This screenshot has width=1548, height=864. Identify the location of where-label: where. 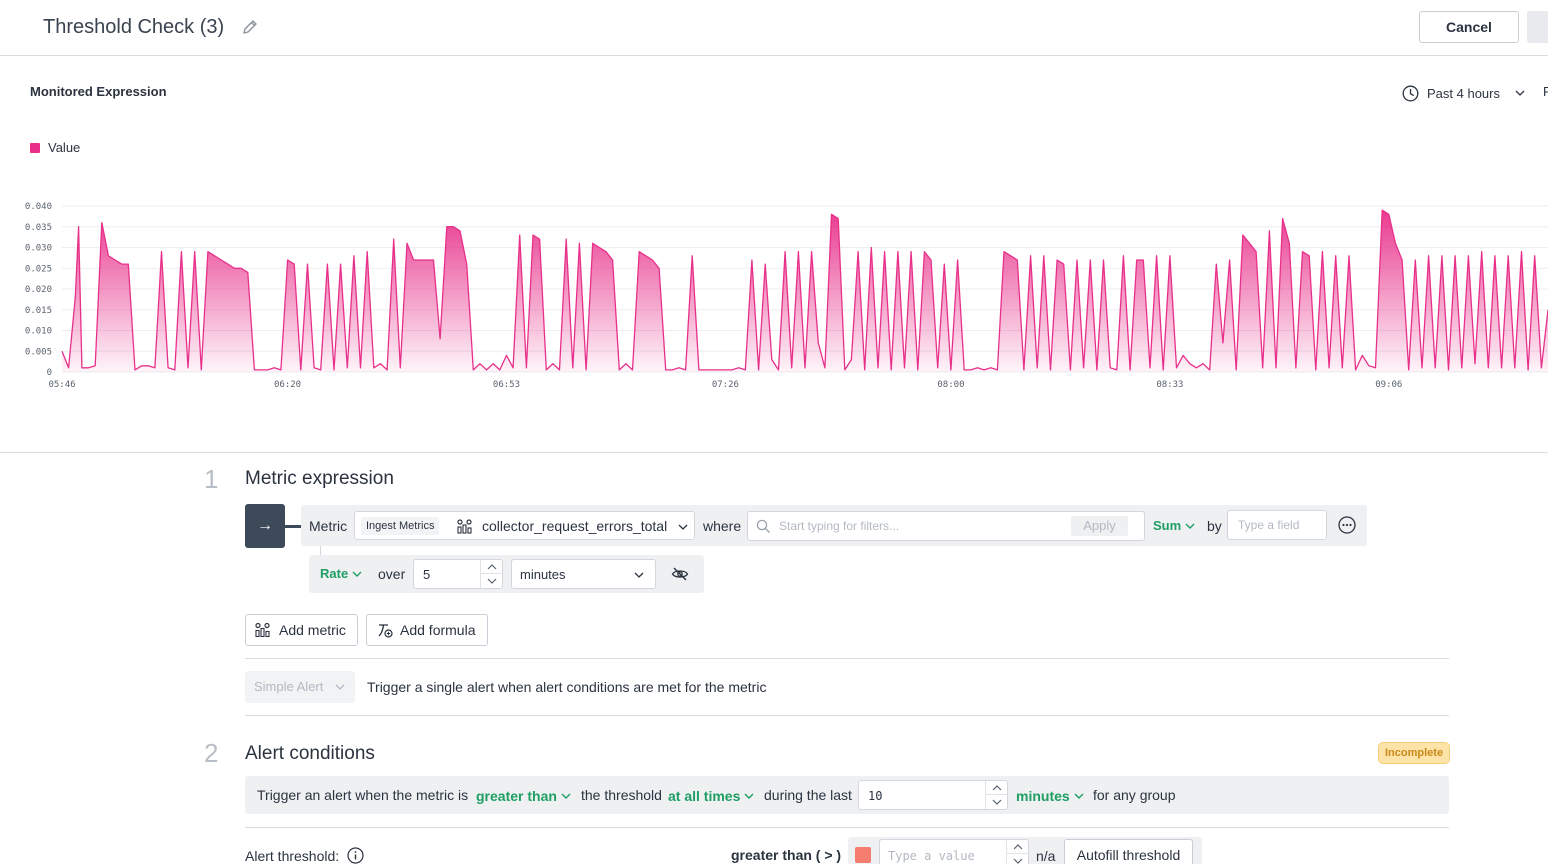
(722, 526).